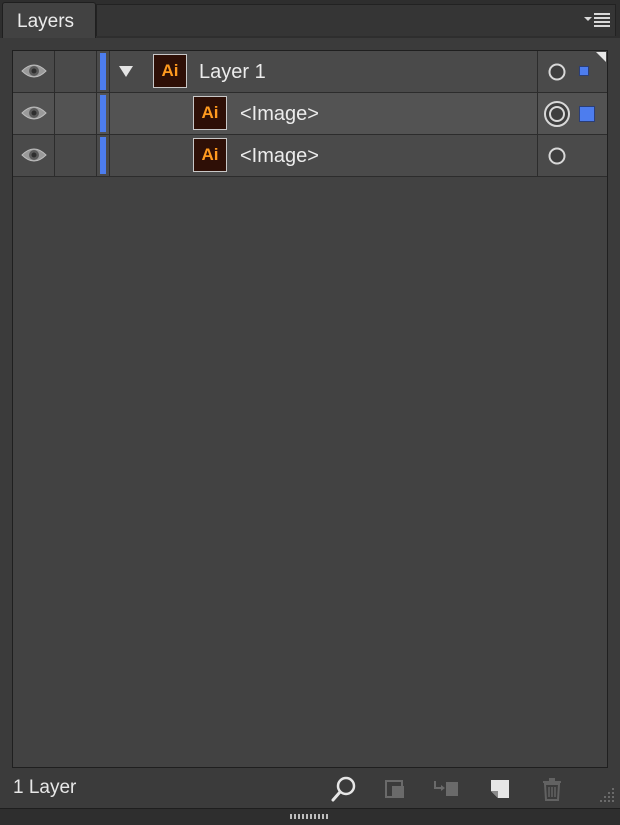 Image resolution: width=620 pixels, height=825 pixels. Describe the element at coordinates (598, 20) in the screenshot. I see `panel-menu-icon` at that location.